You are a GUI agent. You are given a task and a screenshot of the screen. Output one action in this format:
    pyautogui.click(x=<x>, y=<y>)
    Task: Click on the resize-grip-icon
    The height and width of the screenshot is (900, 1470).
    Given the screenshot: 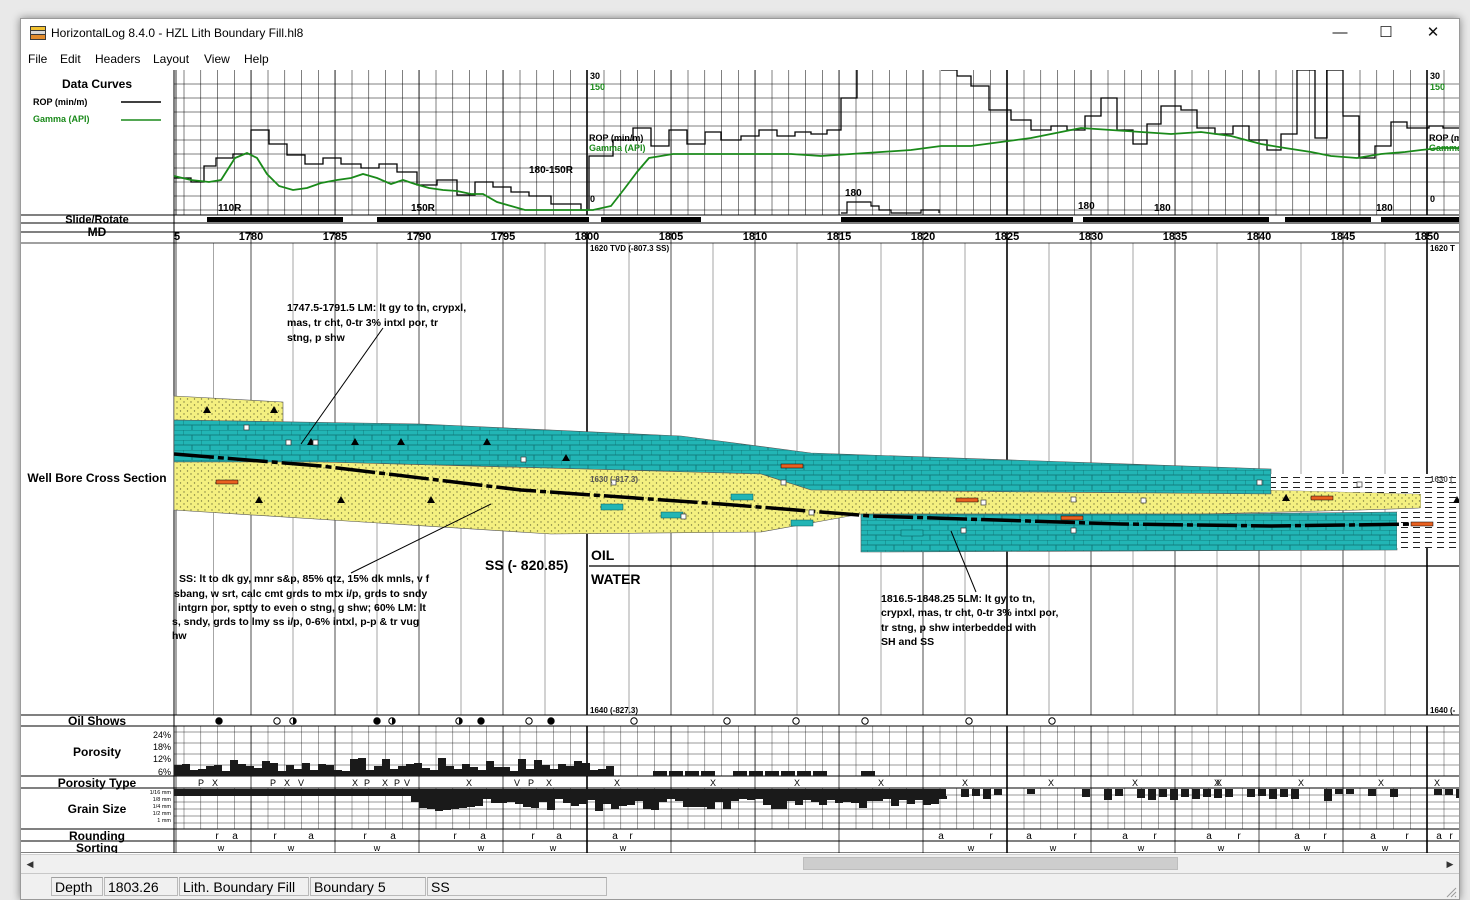 What is the action you would take?
    pyautogui.click(x=1451, y=892)
    